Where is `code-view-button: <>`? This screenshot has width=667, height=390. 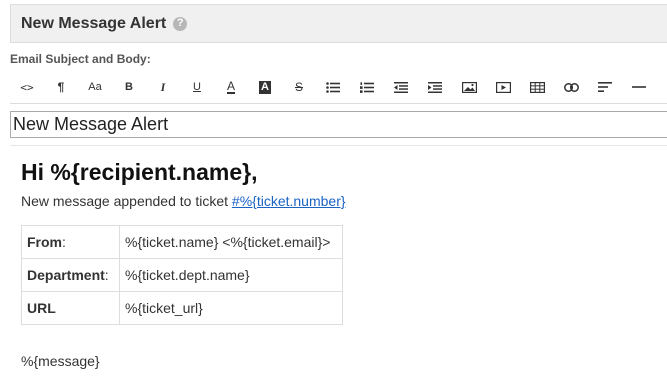 code-view-button: <> is located at coordinates (27, 87).